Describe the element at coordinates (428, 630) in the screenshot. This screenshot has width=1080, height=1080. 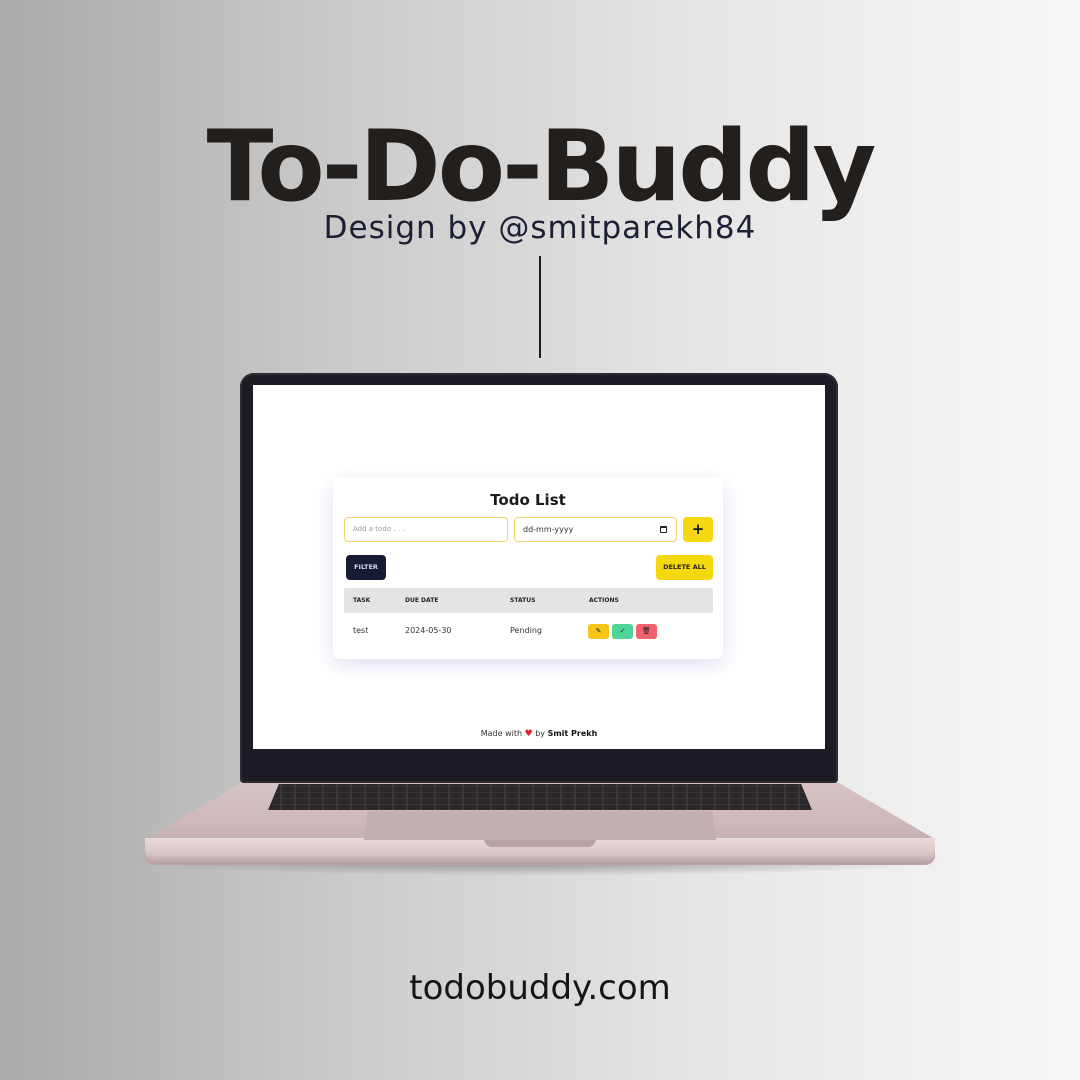
I see `due-date-cell: 2024-05-30` at that location.